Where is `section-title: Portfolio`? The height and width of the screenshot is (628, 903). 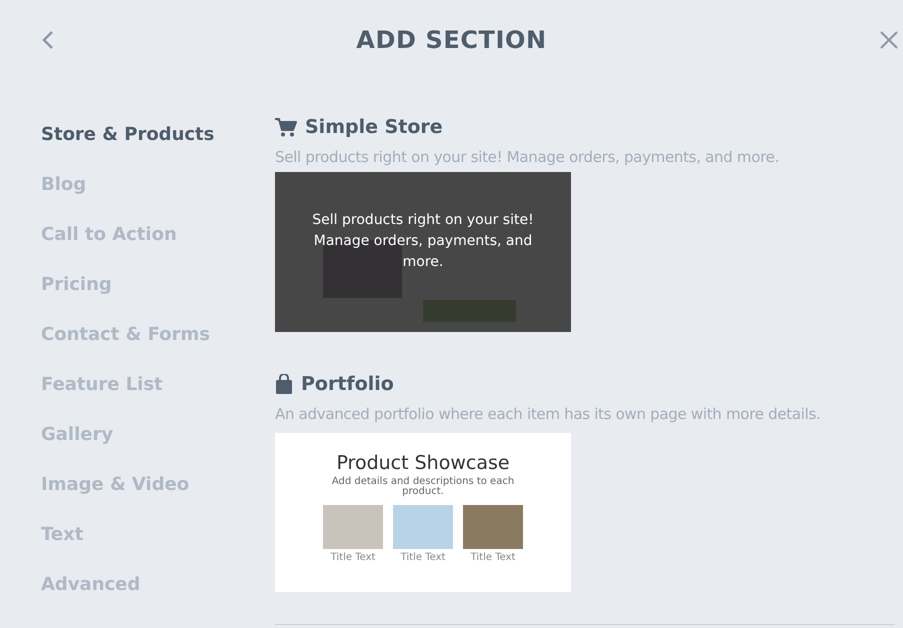
section-title: Portfolio is located at coordinates (347, 384).